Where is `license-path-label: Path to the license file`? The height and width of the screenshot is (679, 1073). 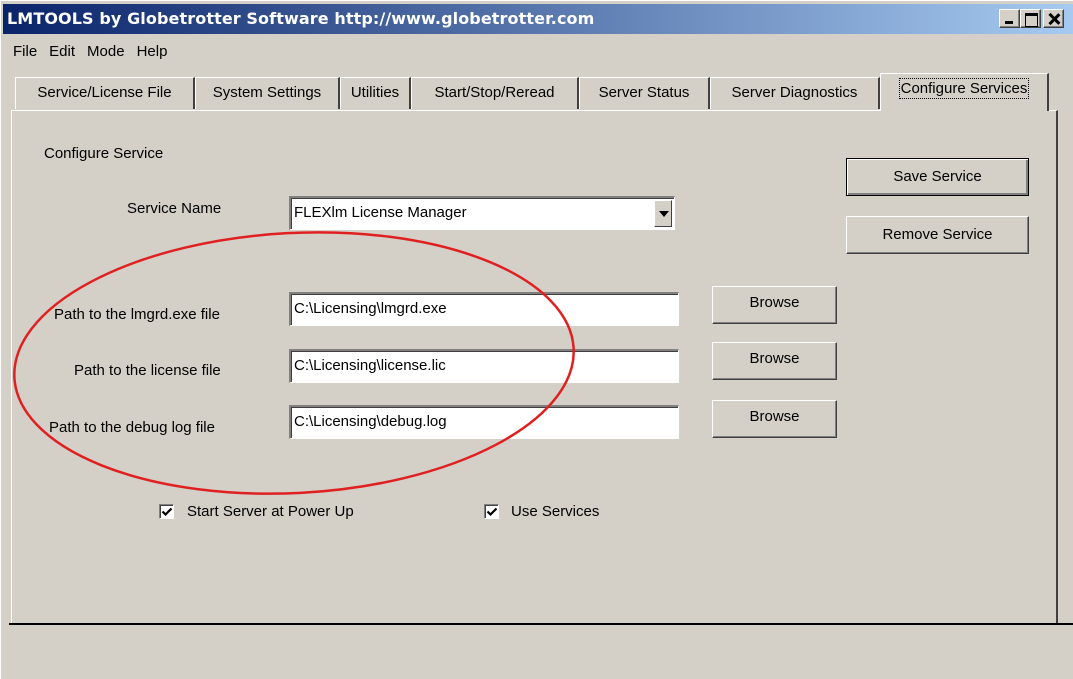 license-path-label: Path to the license file is located at coordinates (147, 370).